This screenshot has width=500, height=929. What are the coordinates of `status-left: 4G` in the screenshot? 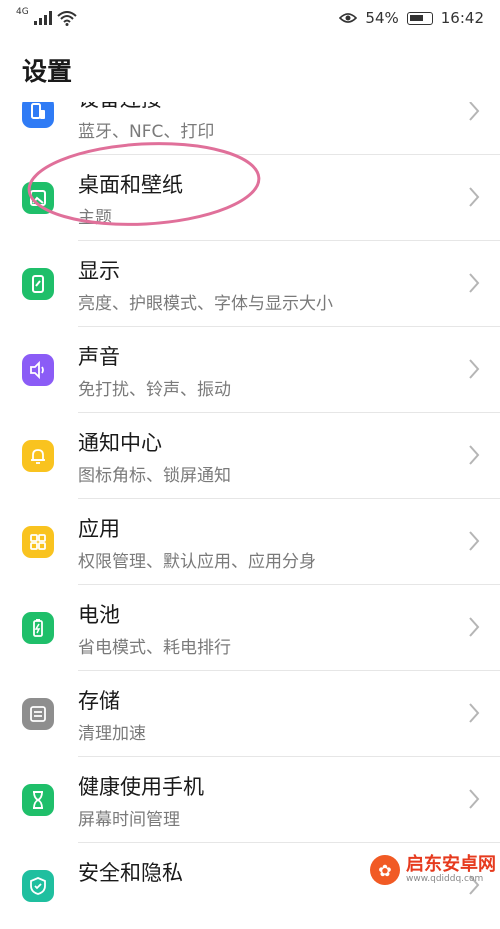 It's located at (46, 16).